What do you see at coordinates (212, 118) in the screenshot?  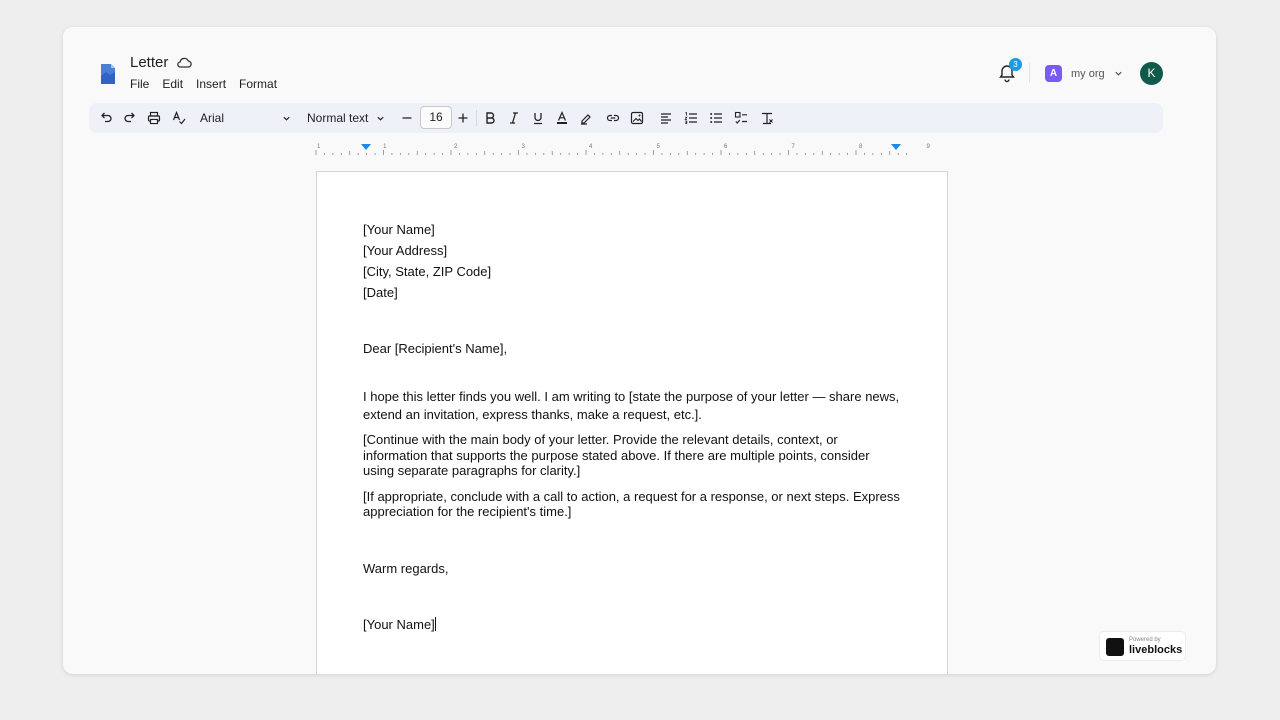 I see `font-family-select: Arial` at bounding box center [212, 118].